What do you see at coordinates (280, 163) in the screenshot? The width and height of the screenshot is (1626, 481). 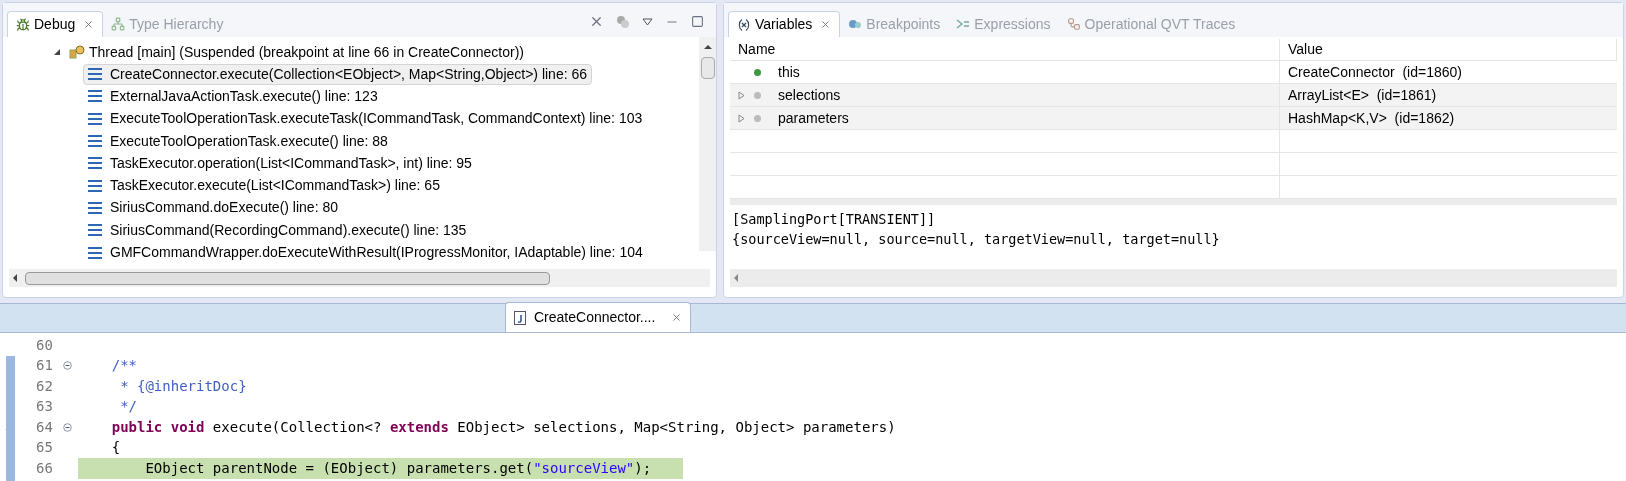 I see `stack-frame-item: TaskExecutor.operation(List<ICommandTask>, int) line: 95` at bounding box center [280, 163].